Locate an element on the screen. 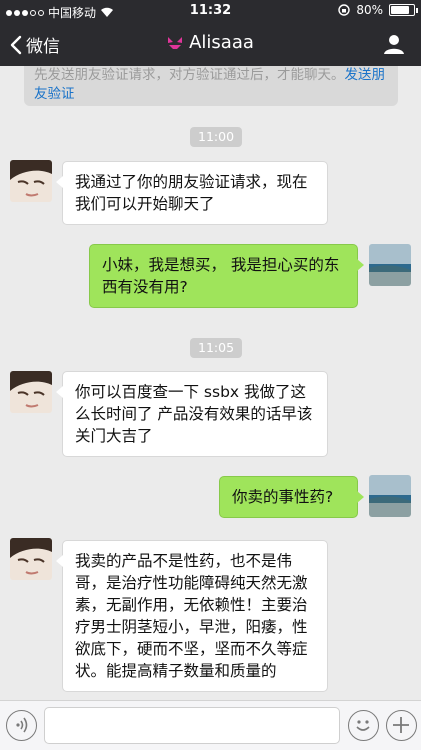 The width and height of the screenshot is (421, 750). emoji-icon is located at coordinates (363, 725).